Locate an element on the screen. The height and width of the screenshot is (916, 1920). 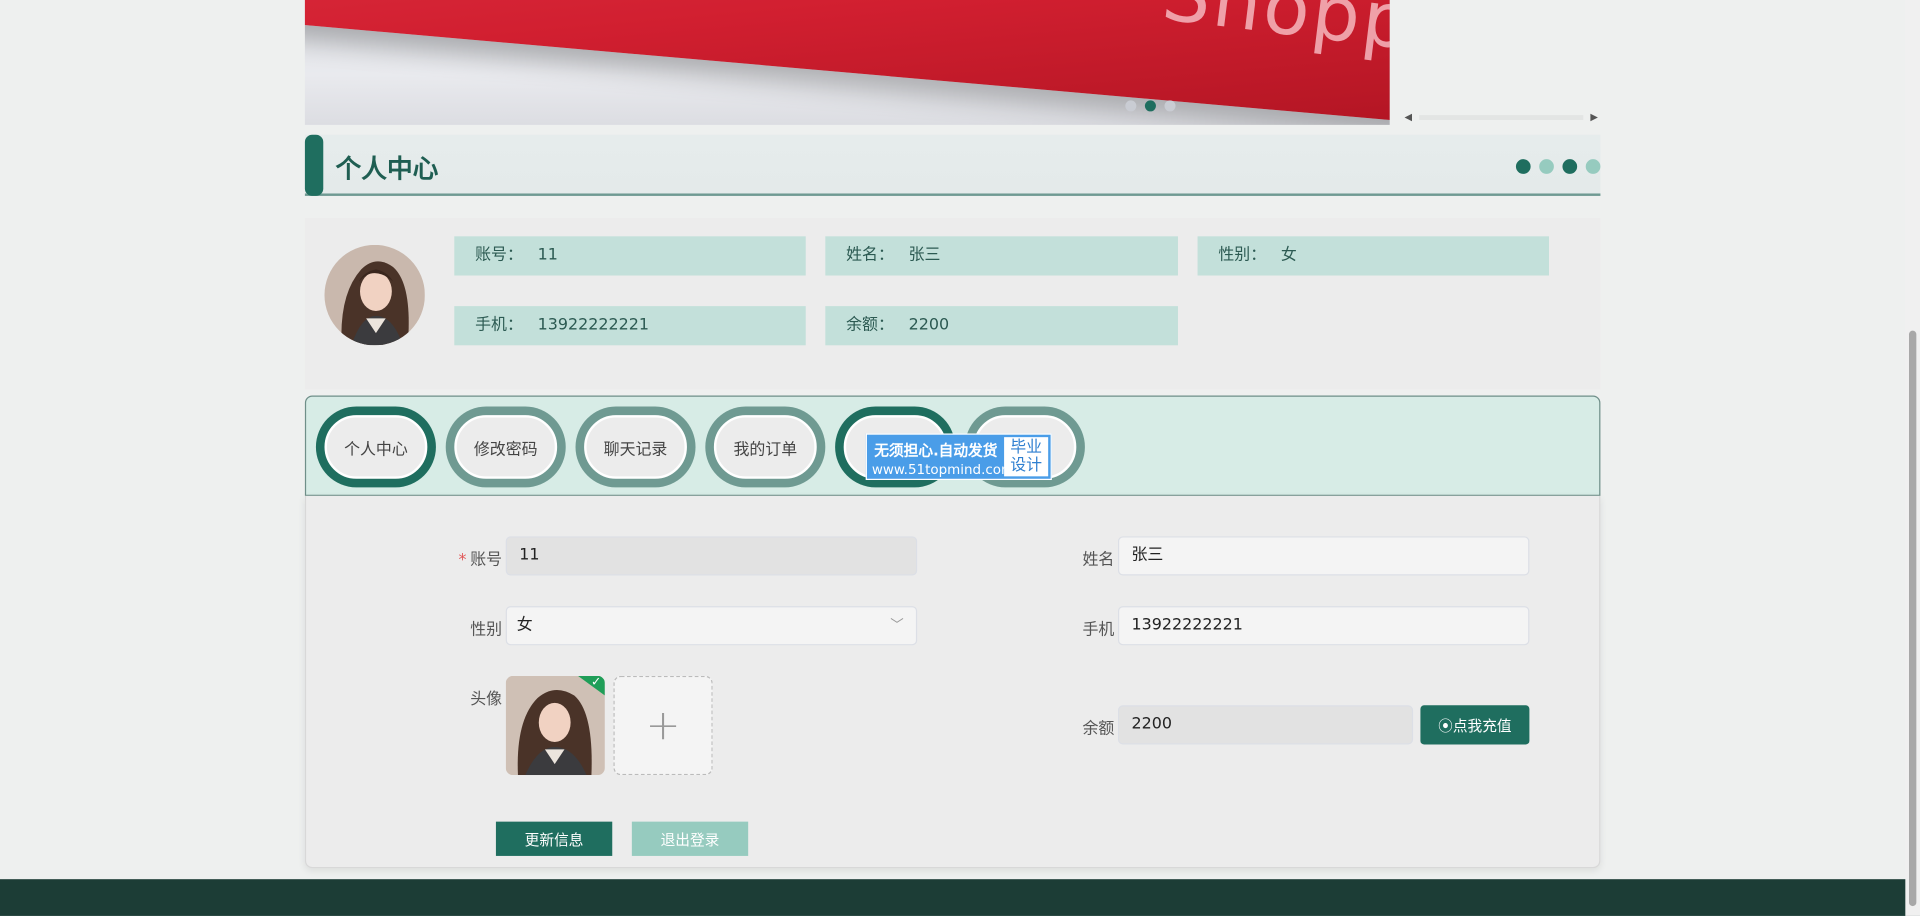
tab-label: 修改密码 is located at coordinates (506, 447).